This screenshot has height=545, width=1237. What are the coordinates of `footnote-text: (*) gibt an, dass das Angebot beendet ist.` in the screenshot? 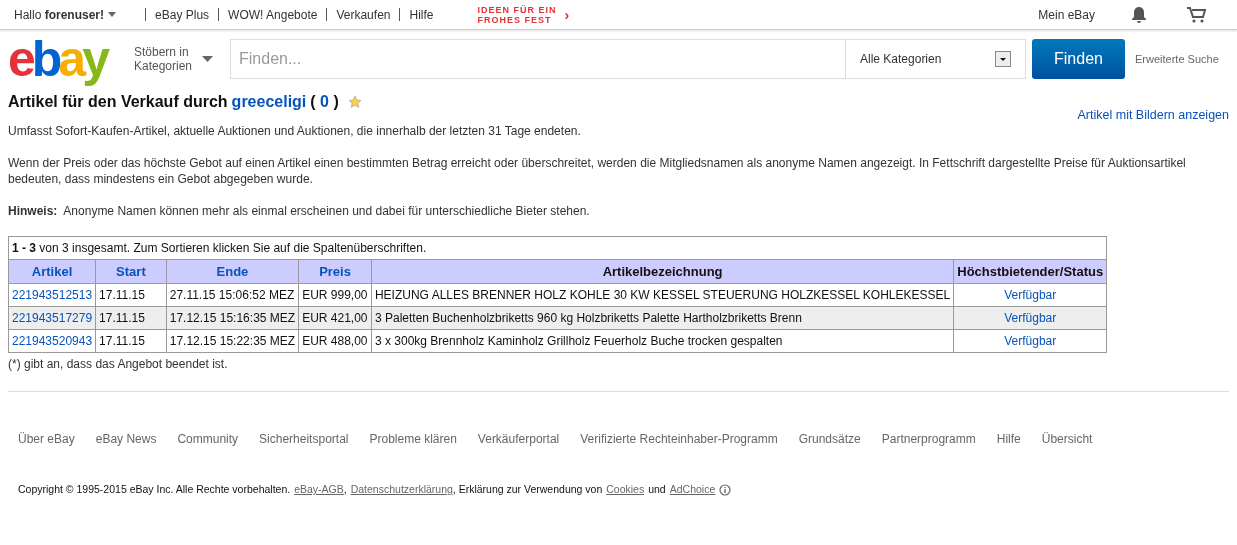 It's located at (118, 365).